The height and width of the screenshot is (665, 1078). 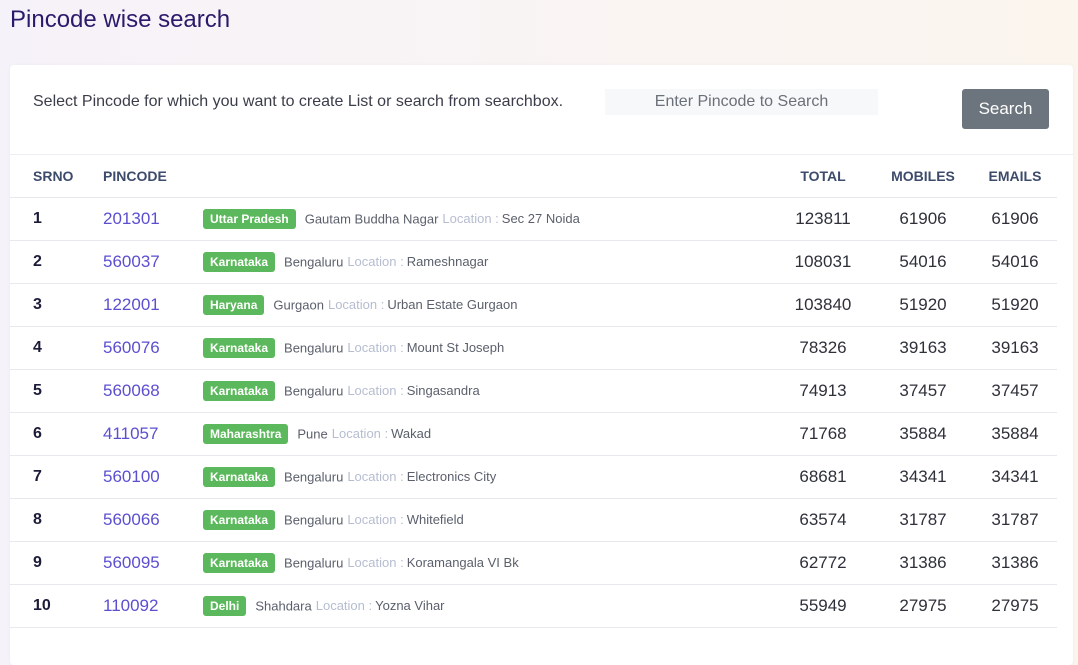 I want to click on row-srno: 10, so click(x=56, y=606).